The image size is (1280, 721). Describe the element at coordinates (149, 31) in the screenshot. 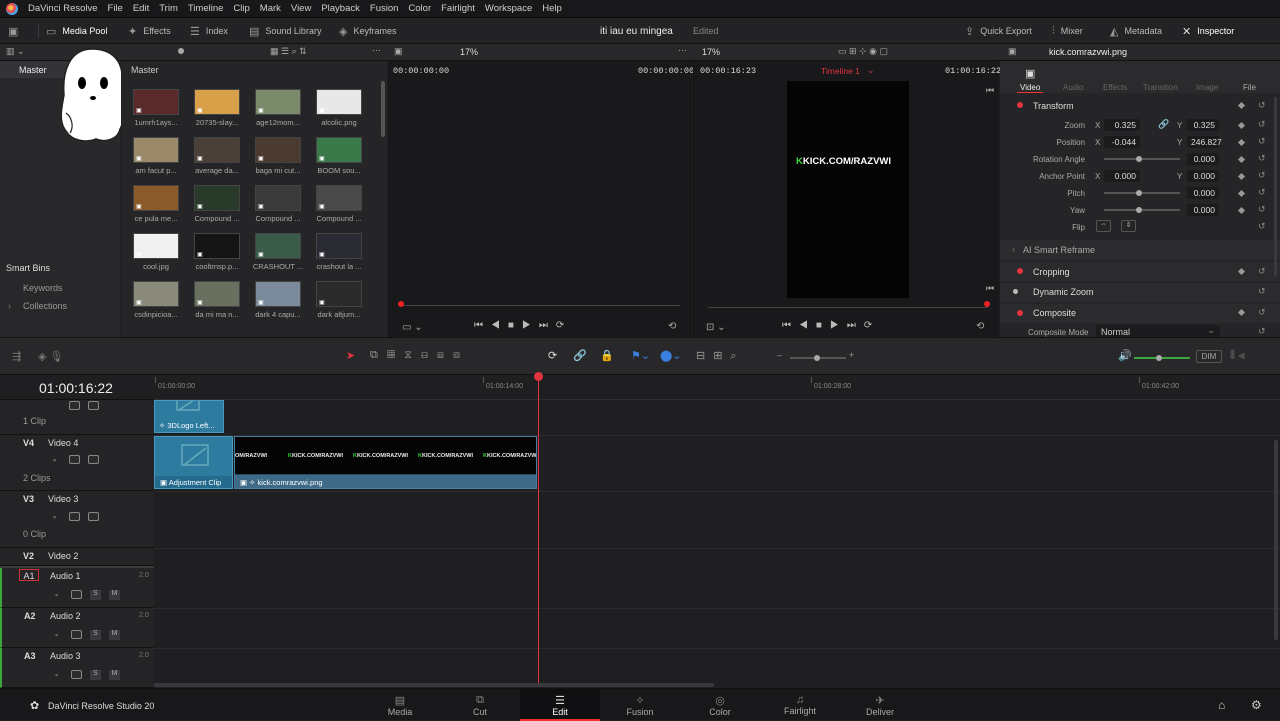

I see `effects-button: ✦ Effects` at that location.